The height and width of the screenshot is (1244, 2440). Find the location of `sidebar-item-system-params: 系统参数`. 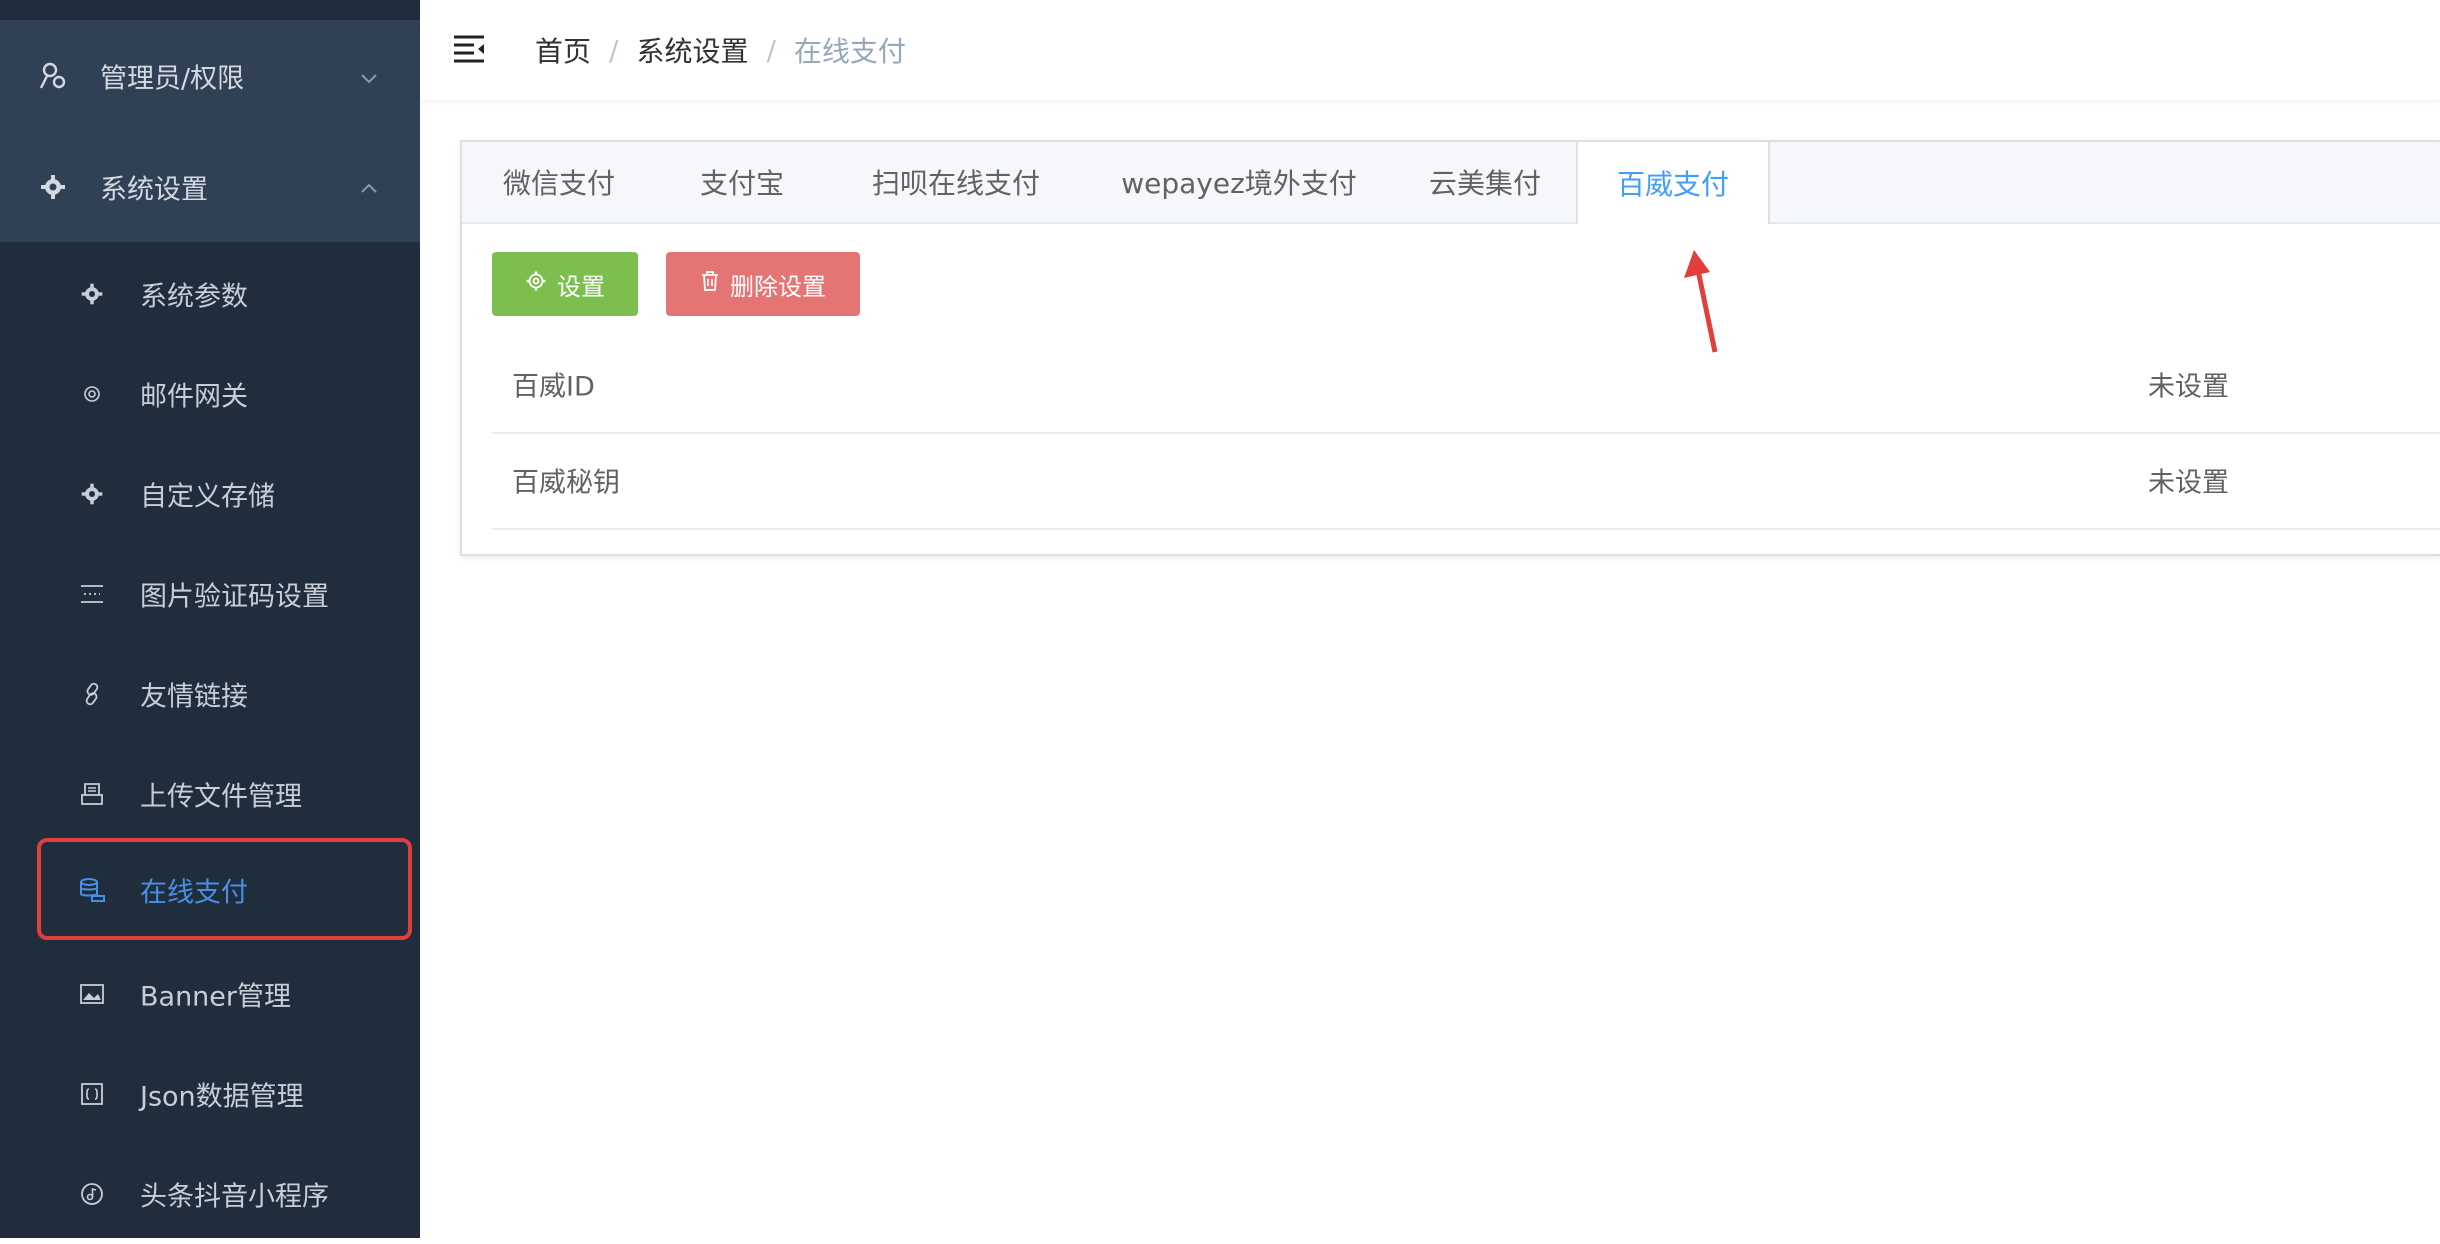

sidebar-item-system-params: 系统参数 is located at coordinates (210, 294).